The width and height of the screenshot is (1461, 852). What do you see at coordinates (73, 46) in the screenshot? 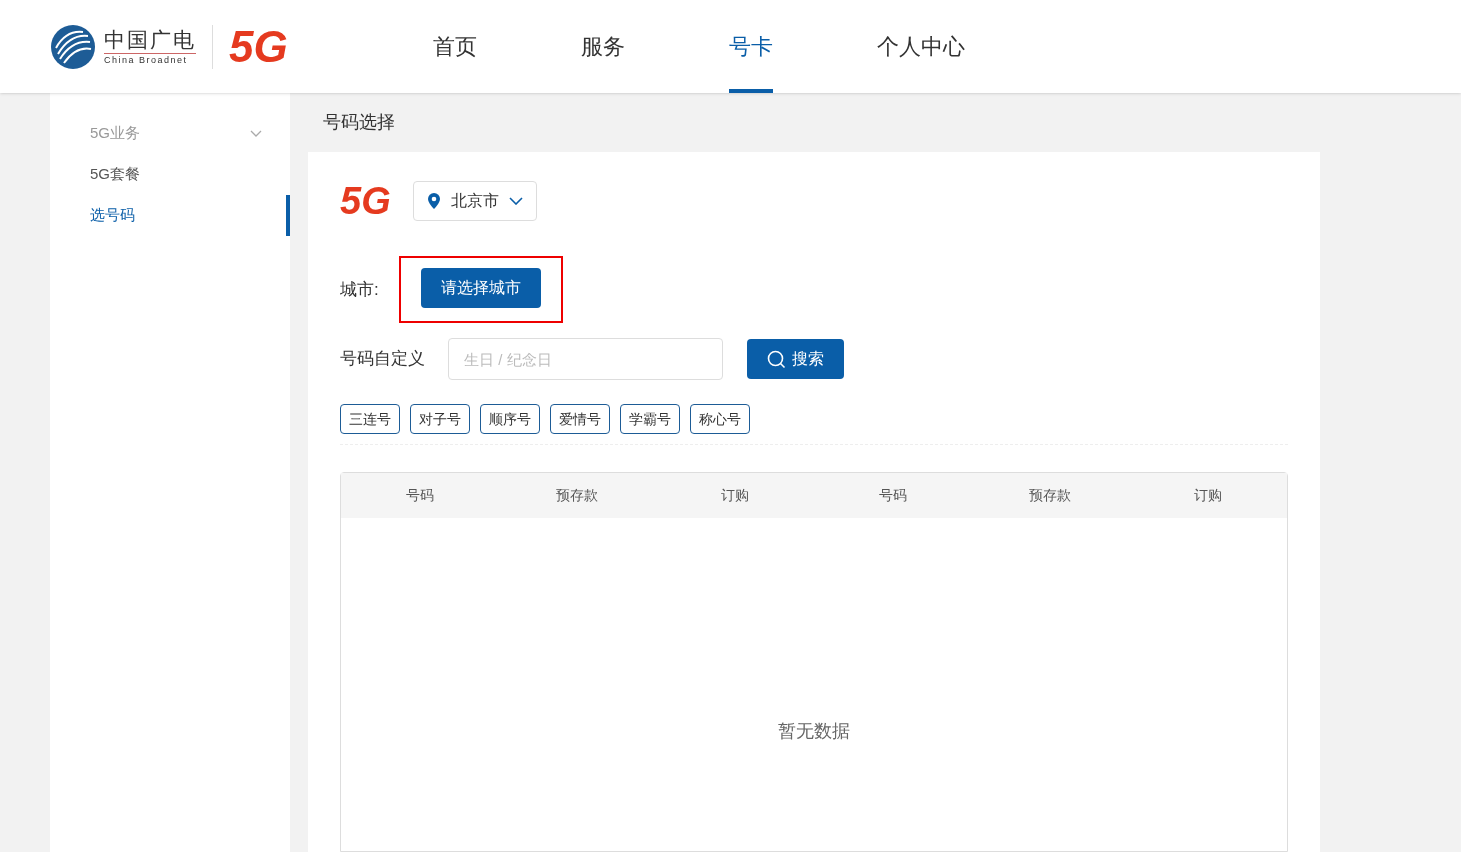
I see `globe-logo-icon` at bounding box center [73, 46].